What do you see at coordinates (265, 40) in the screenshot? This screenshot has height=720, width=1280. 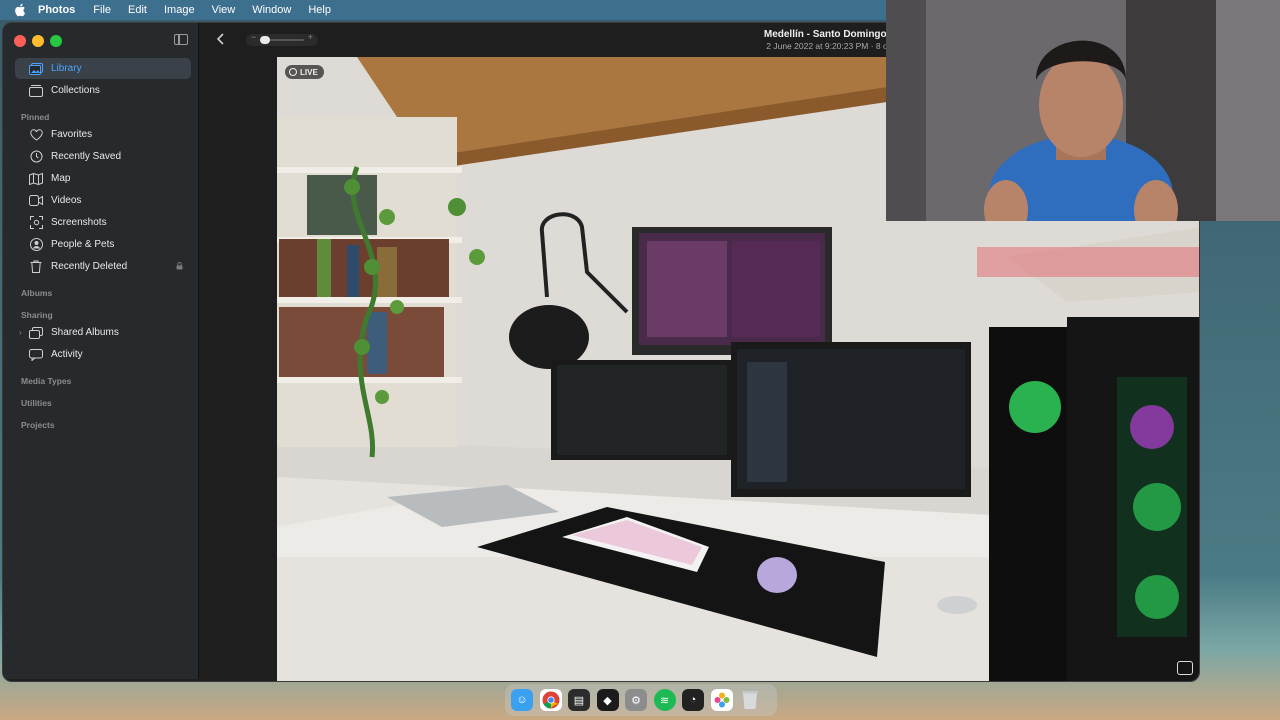 I see `zoom-knob` at bounding box center [265, 40].